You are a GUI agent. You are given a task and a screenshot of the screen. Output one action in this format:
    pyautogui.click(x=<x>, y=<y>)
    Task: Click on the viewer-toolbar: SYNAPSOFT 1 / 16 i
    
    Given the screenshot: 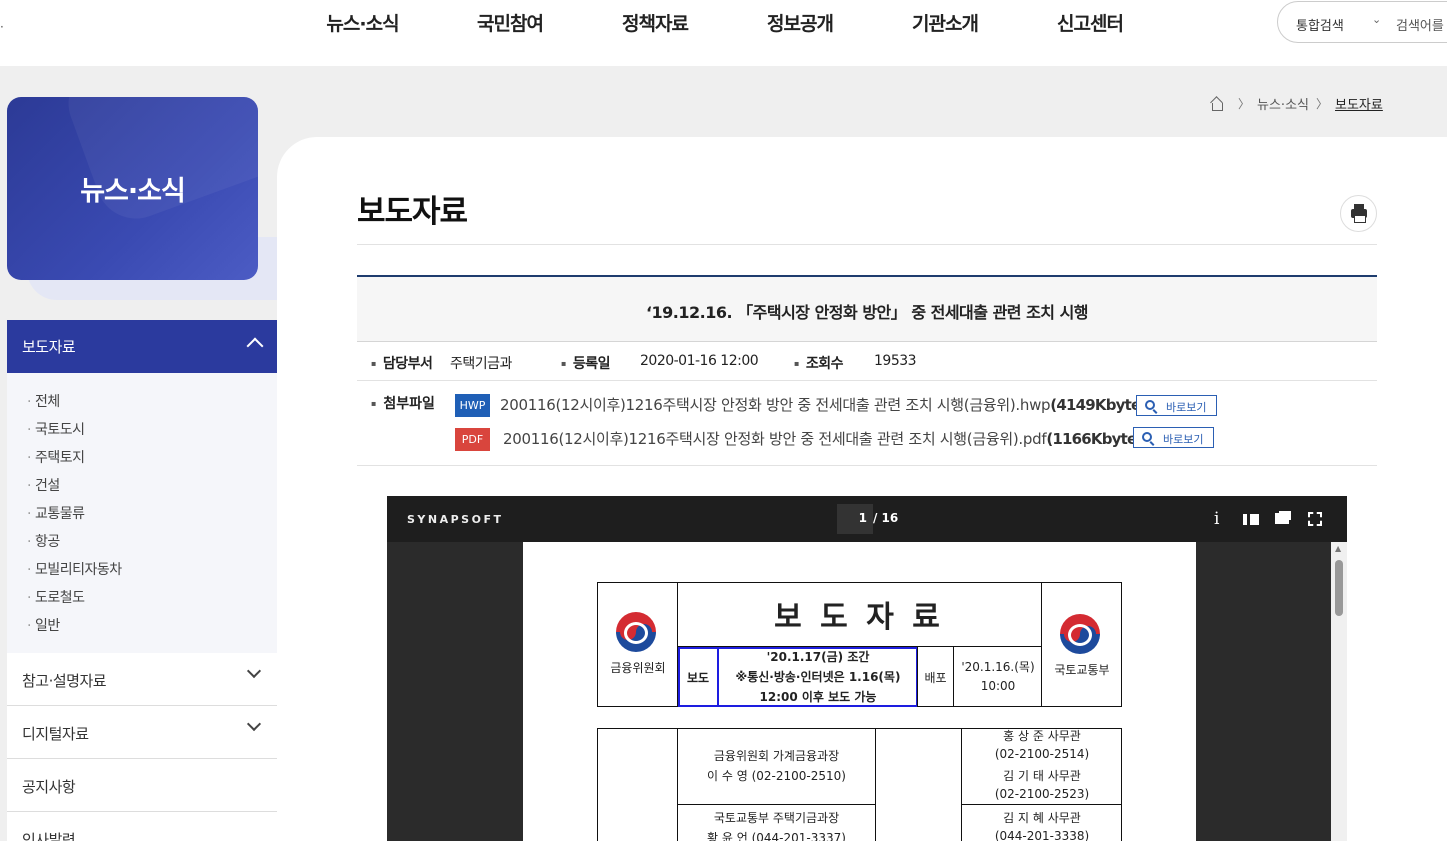 What is the action you would take?
    pyautogui.click(x=867, y=519)
    